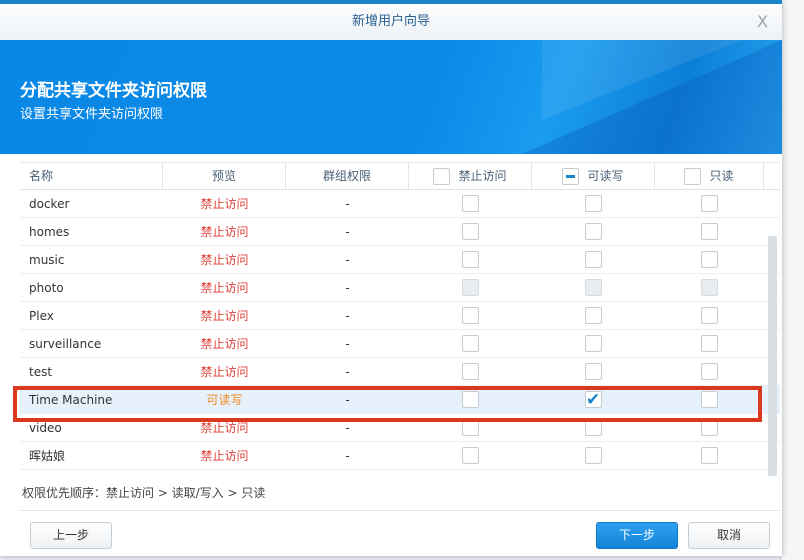  What do you see at coordinates (400, 456) in the screenshot?
I see `table-row: 晖姑娘 禁止访问 -` at bounding box center [400, 456].